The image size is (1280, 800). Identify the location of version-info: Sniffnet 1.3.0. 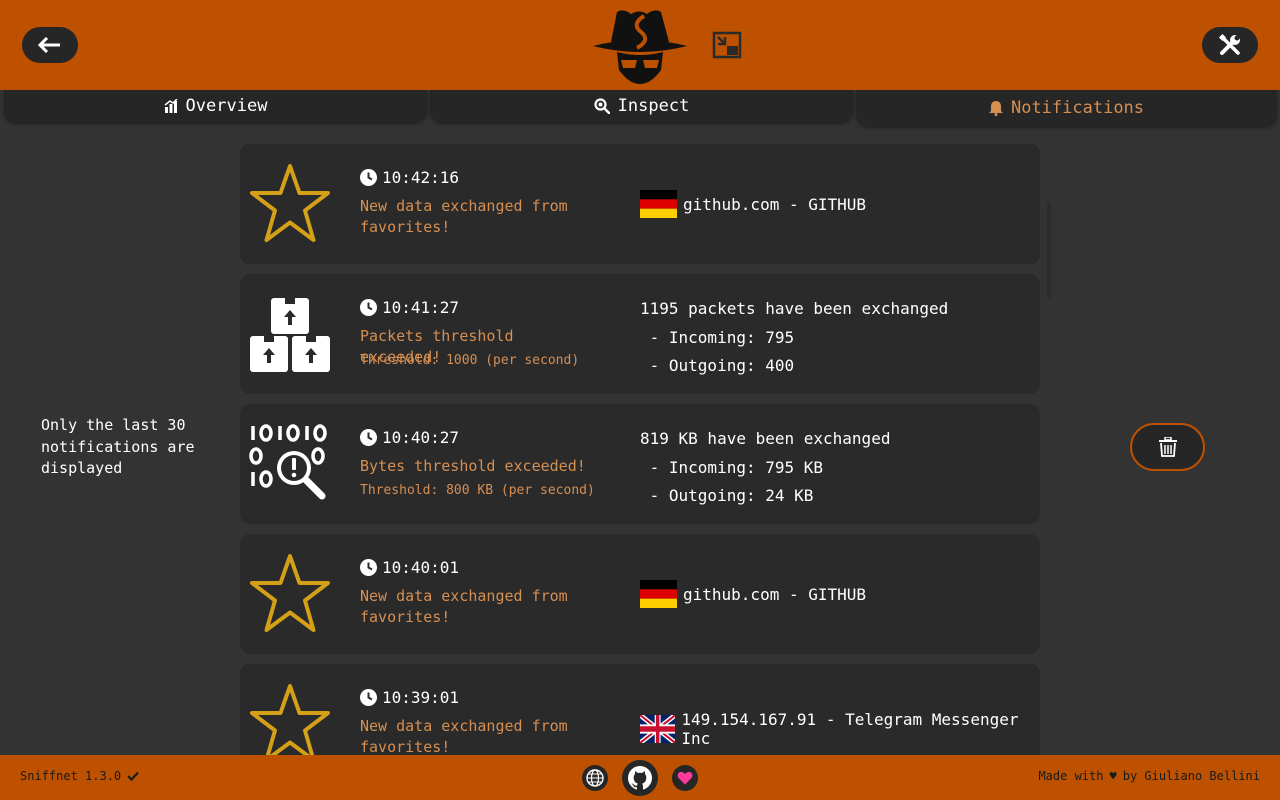
(79, 776).